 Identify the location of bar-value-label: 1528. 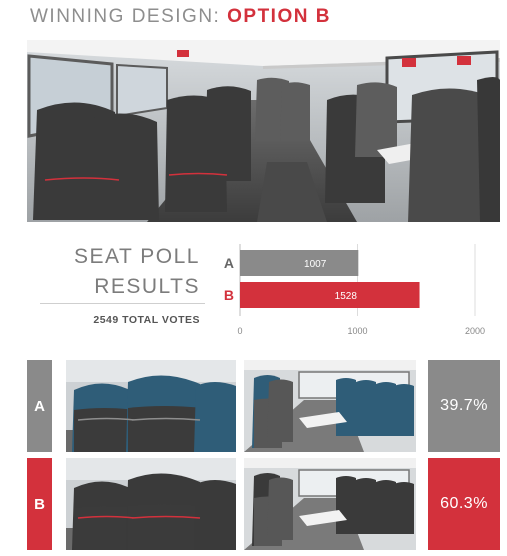
(346, 296).